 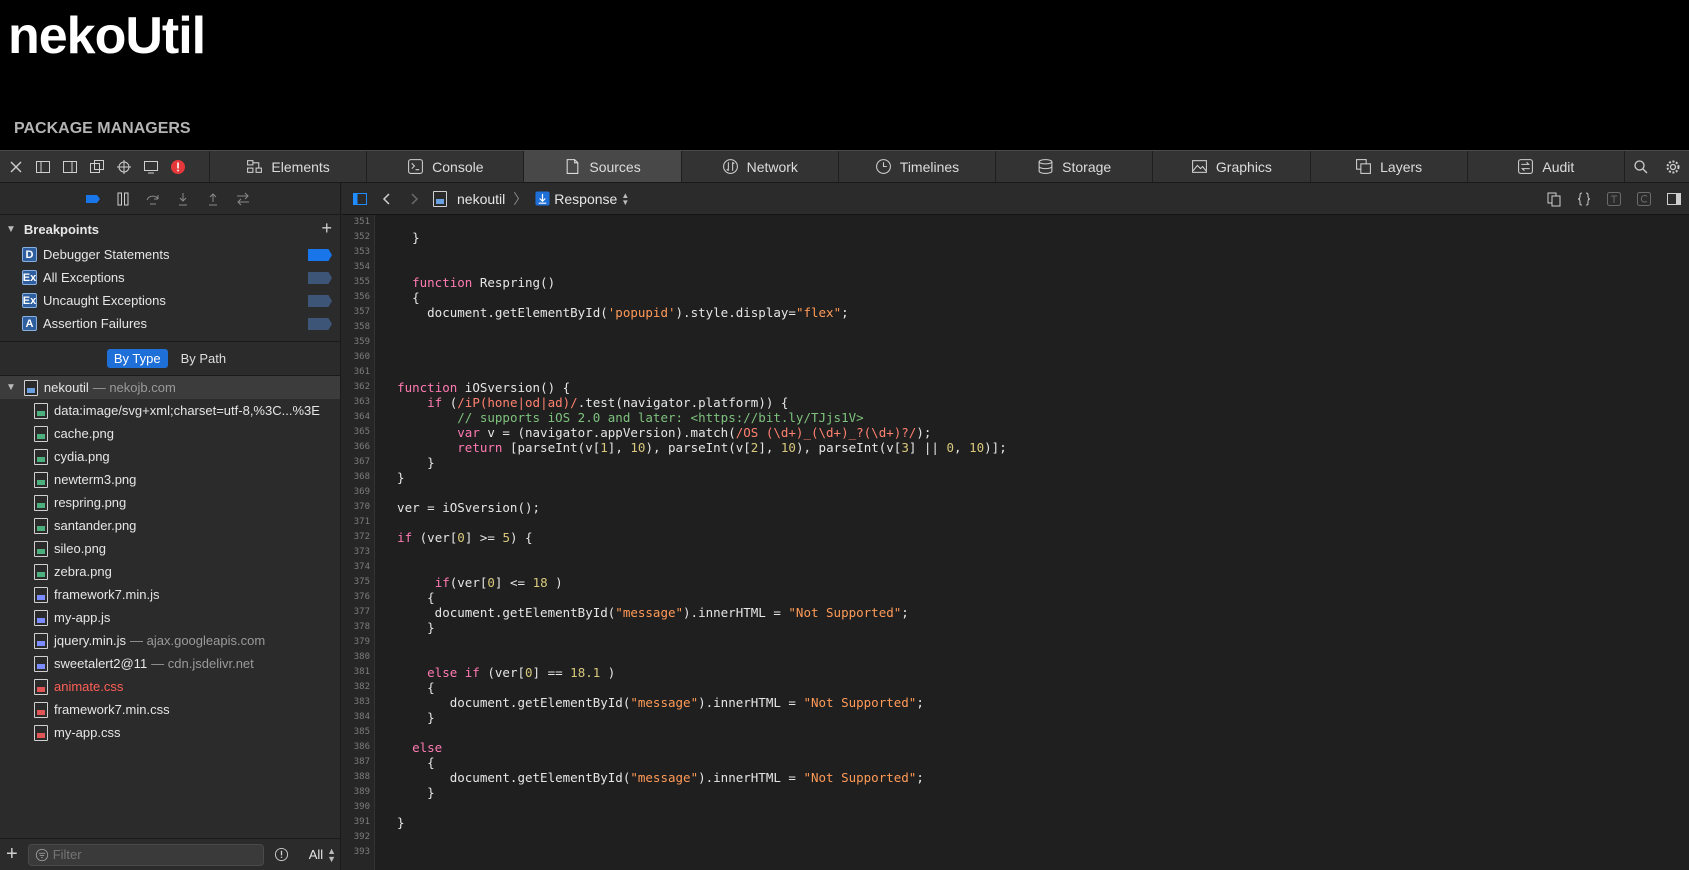 I want to click on line-number: 382, so click(x=358, y=687).